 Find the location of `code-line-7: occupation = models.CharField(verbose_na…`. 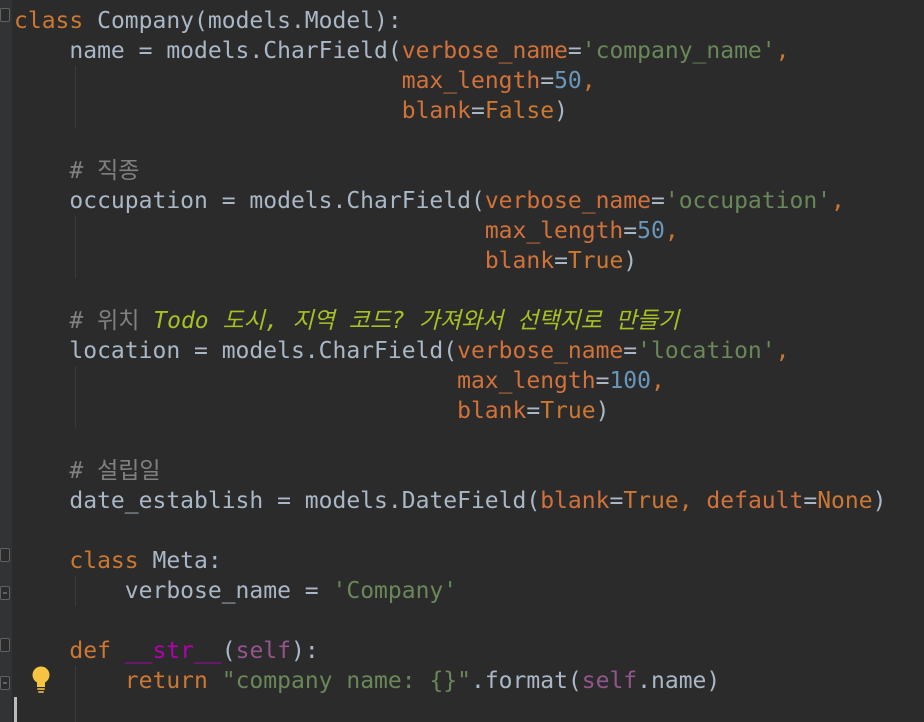

code-line-7: occupation = models.CharField(verbose_na… is located at coordinates (429, 201).